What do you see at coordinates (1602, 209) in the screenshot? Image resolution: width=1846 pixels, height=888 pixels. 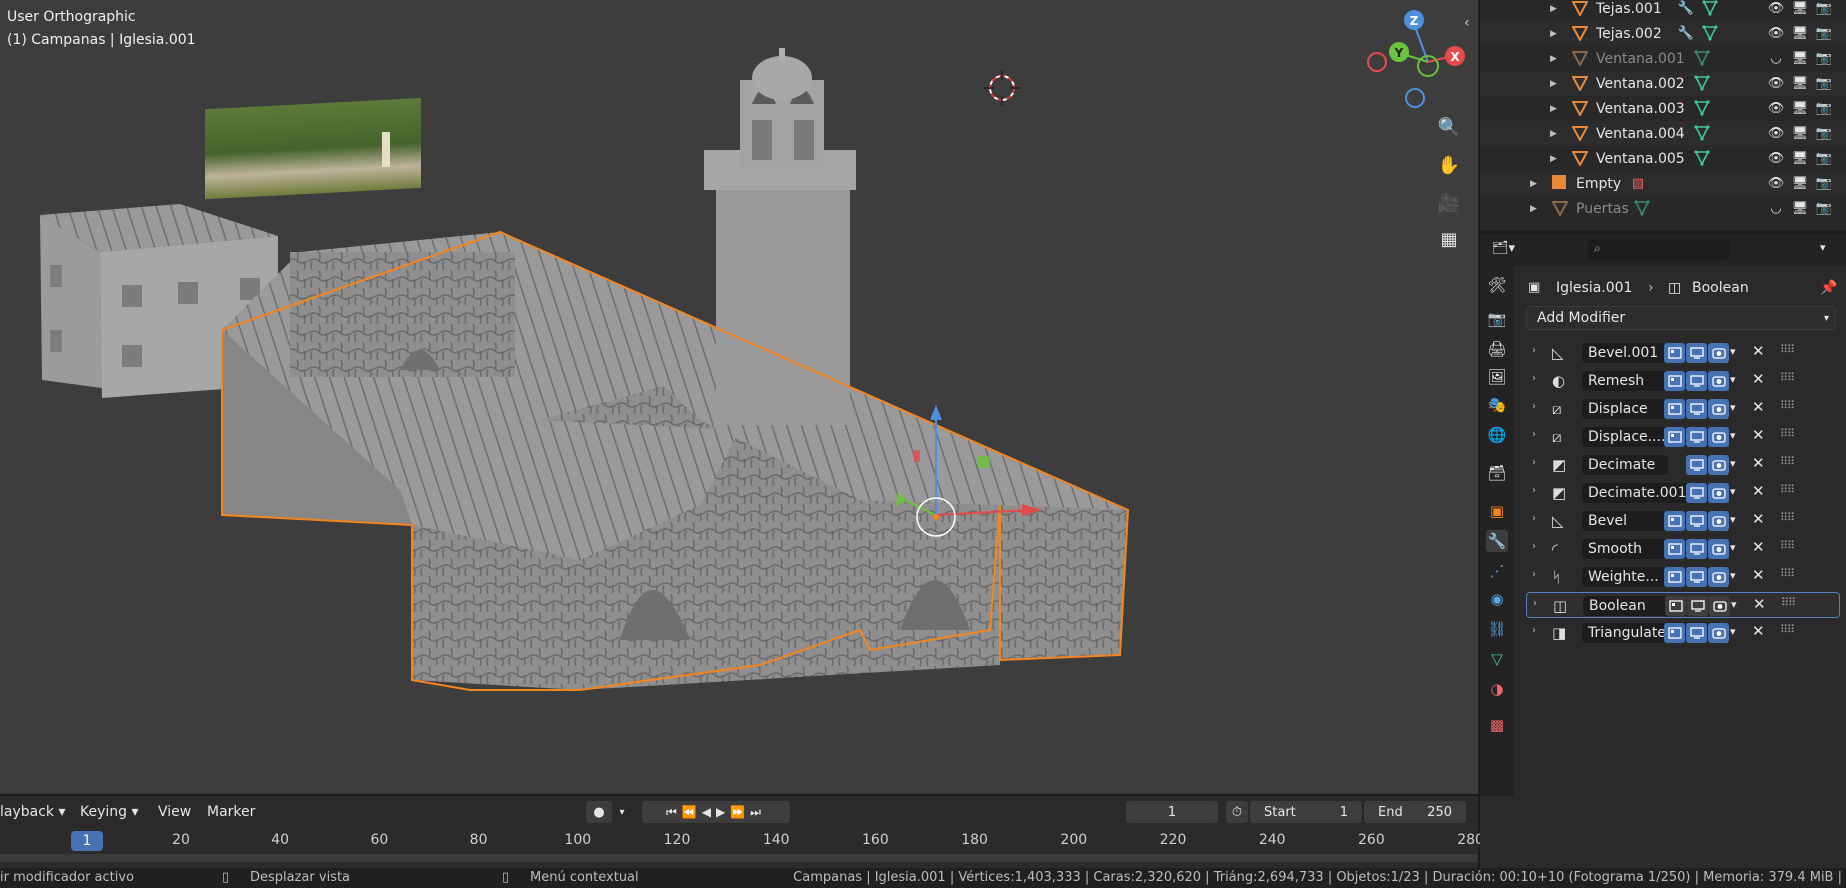 I see `outliner-item-name: Puertas` at bounding box center [1602, 209].